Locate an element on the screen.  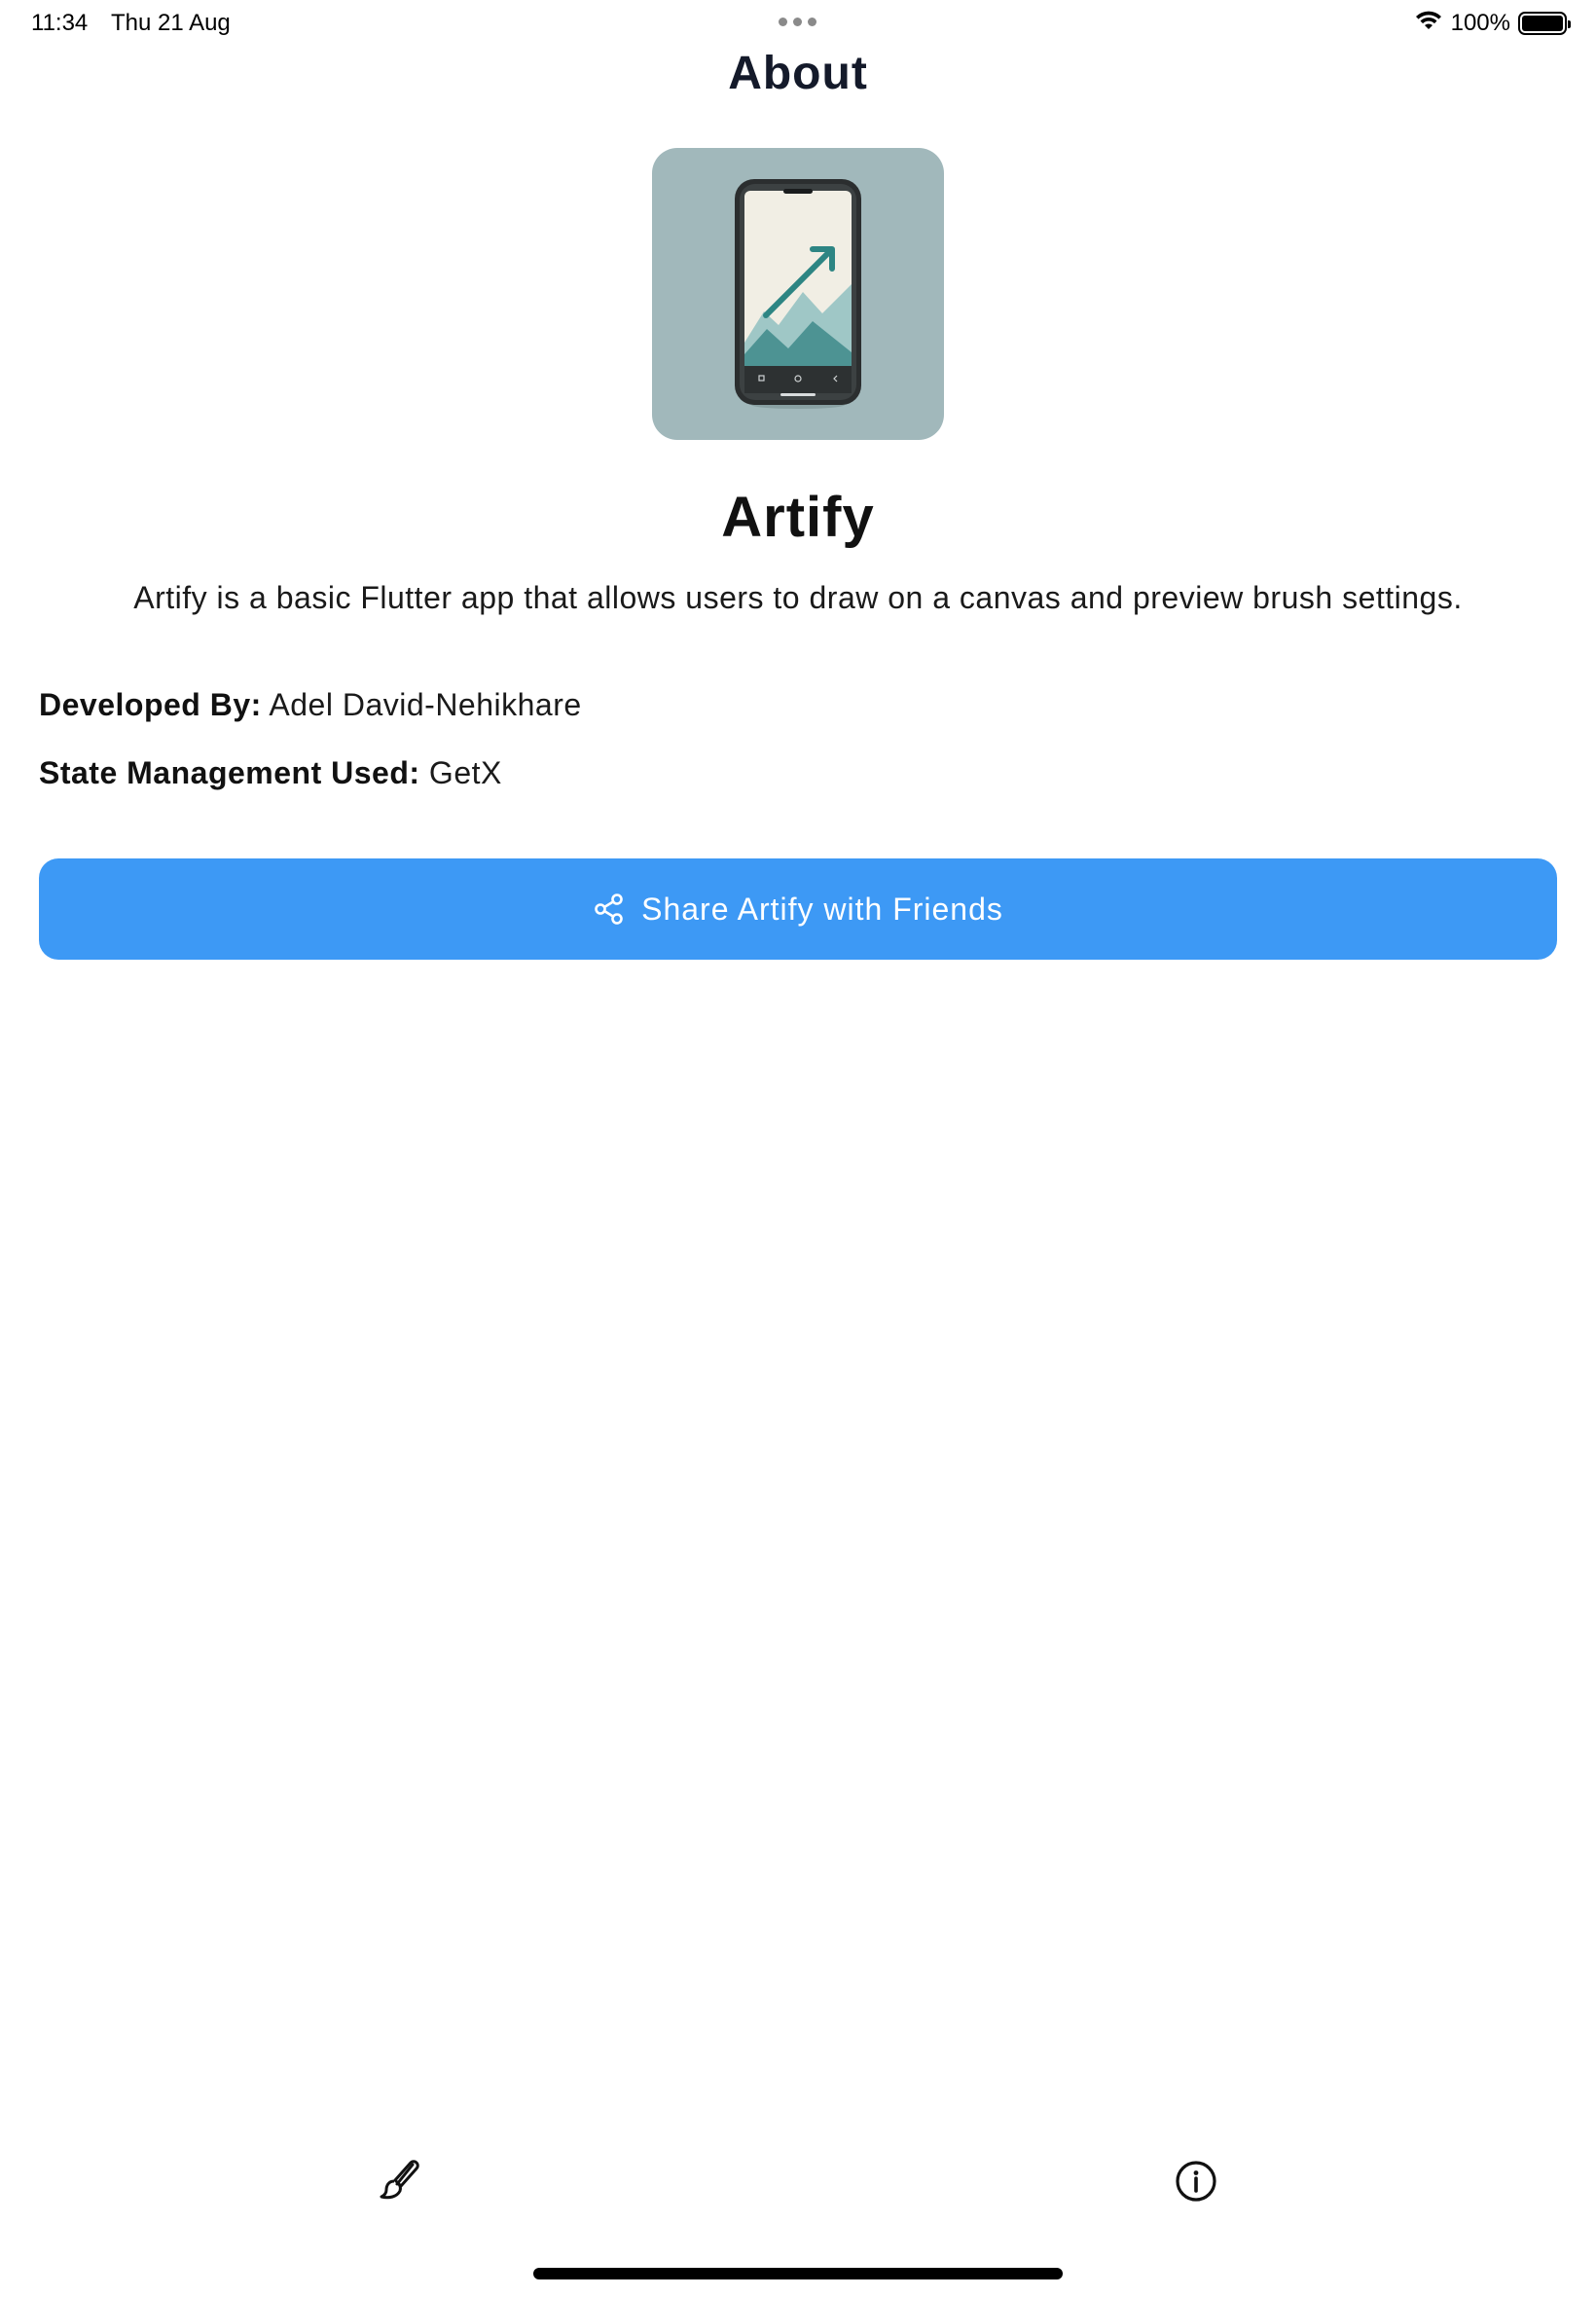
share-button: Share Artify with Friends is located at coordinates (798, 909).